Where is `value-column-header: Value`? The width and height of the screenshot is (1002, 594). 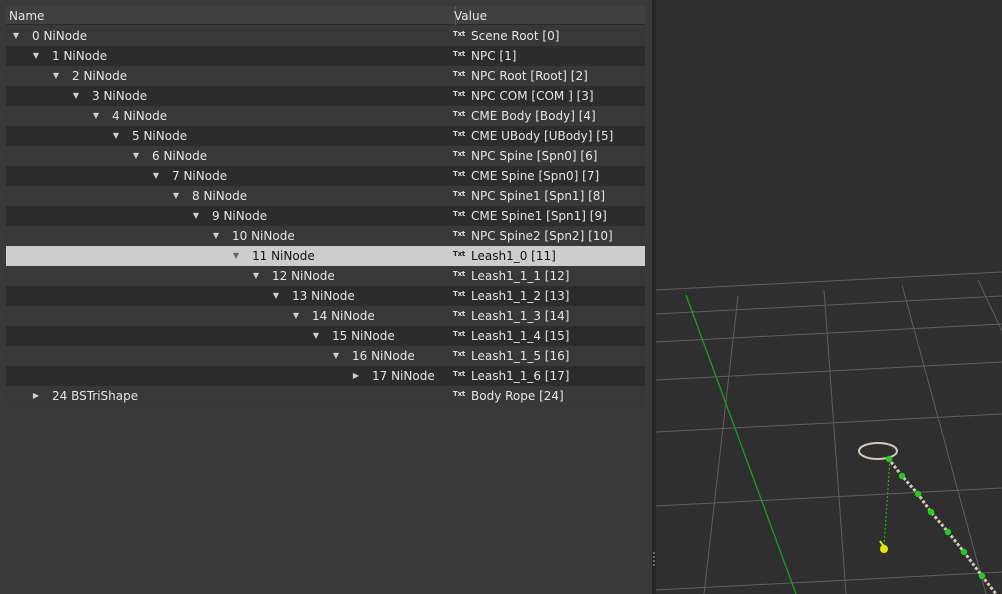
value-column-header: Value is located at coordinates (470, 16).